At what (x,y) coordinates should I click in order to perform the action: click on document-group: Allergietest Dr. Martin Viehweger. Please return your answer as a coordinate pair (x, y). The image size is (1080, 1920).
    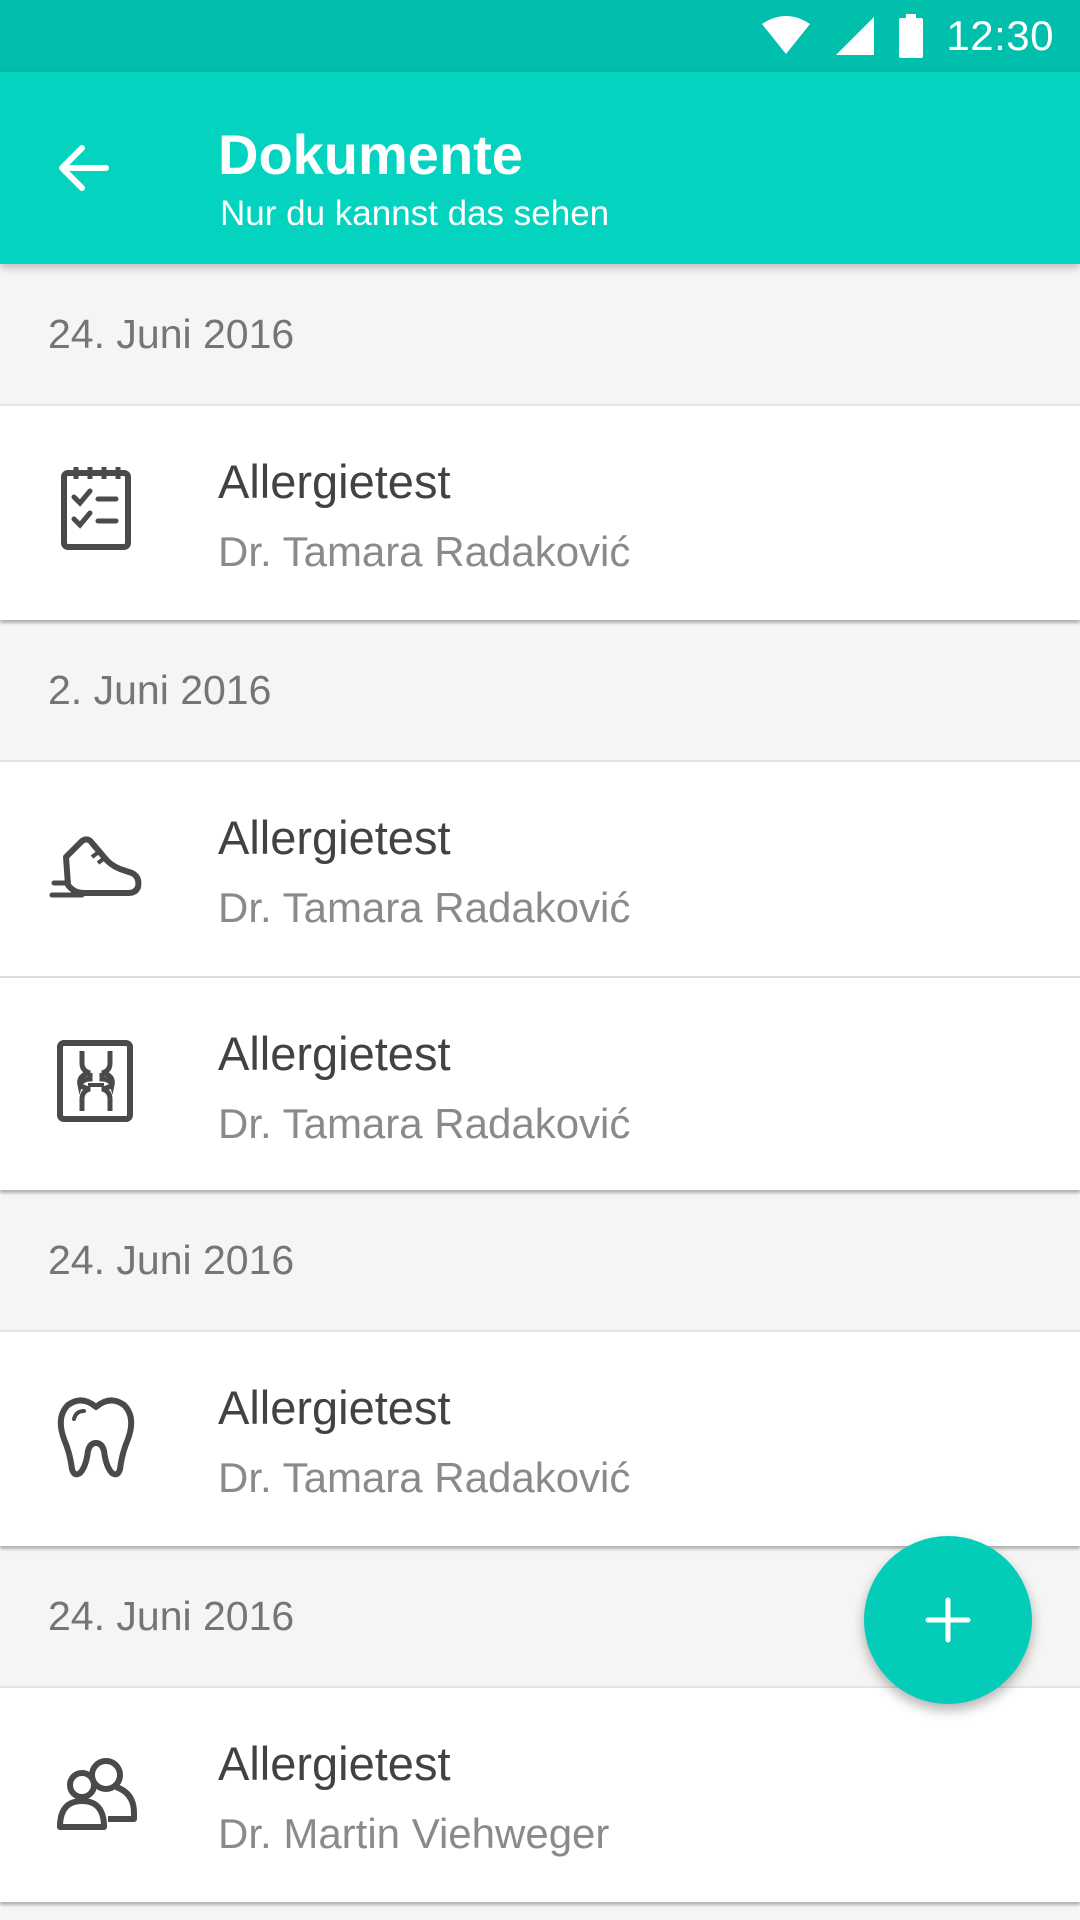
    Looking at the image, I should click on (540, 1795).